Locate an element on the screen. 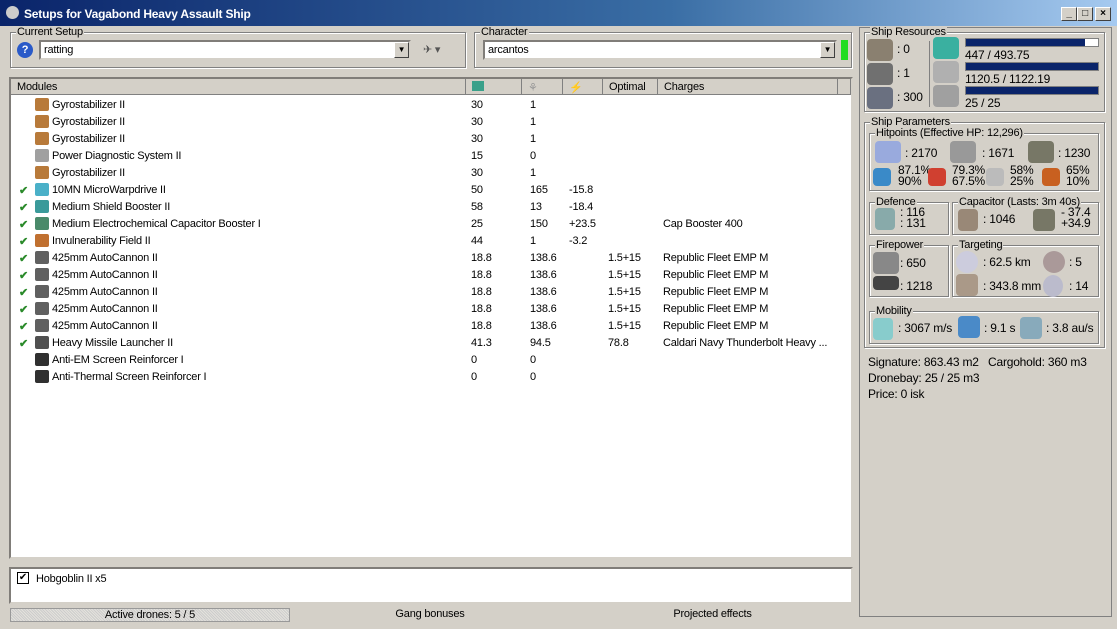 The image size is (1117, 629). drone-bandwidth-icon is located at coordinates (946, 96).